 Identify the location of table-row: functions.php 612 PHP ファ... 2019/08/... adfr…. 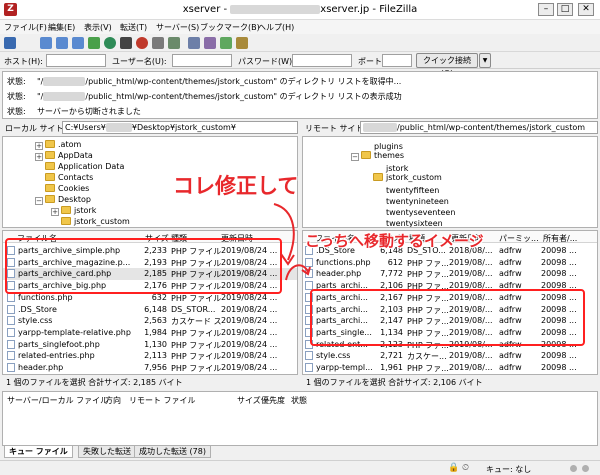
(450, 263).